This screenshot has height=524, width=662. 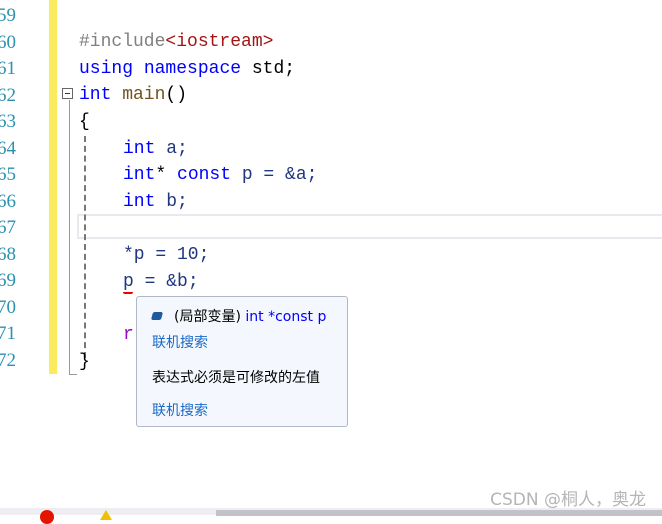 I want to click on watermark: CSDN @桐人，奥龙, so click(x=568, y=500).